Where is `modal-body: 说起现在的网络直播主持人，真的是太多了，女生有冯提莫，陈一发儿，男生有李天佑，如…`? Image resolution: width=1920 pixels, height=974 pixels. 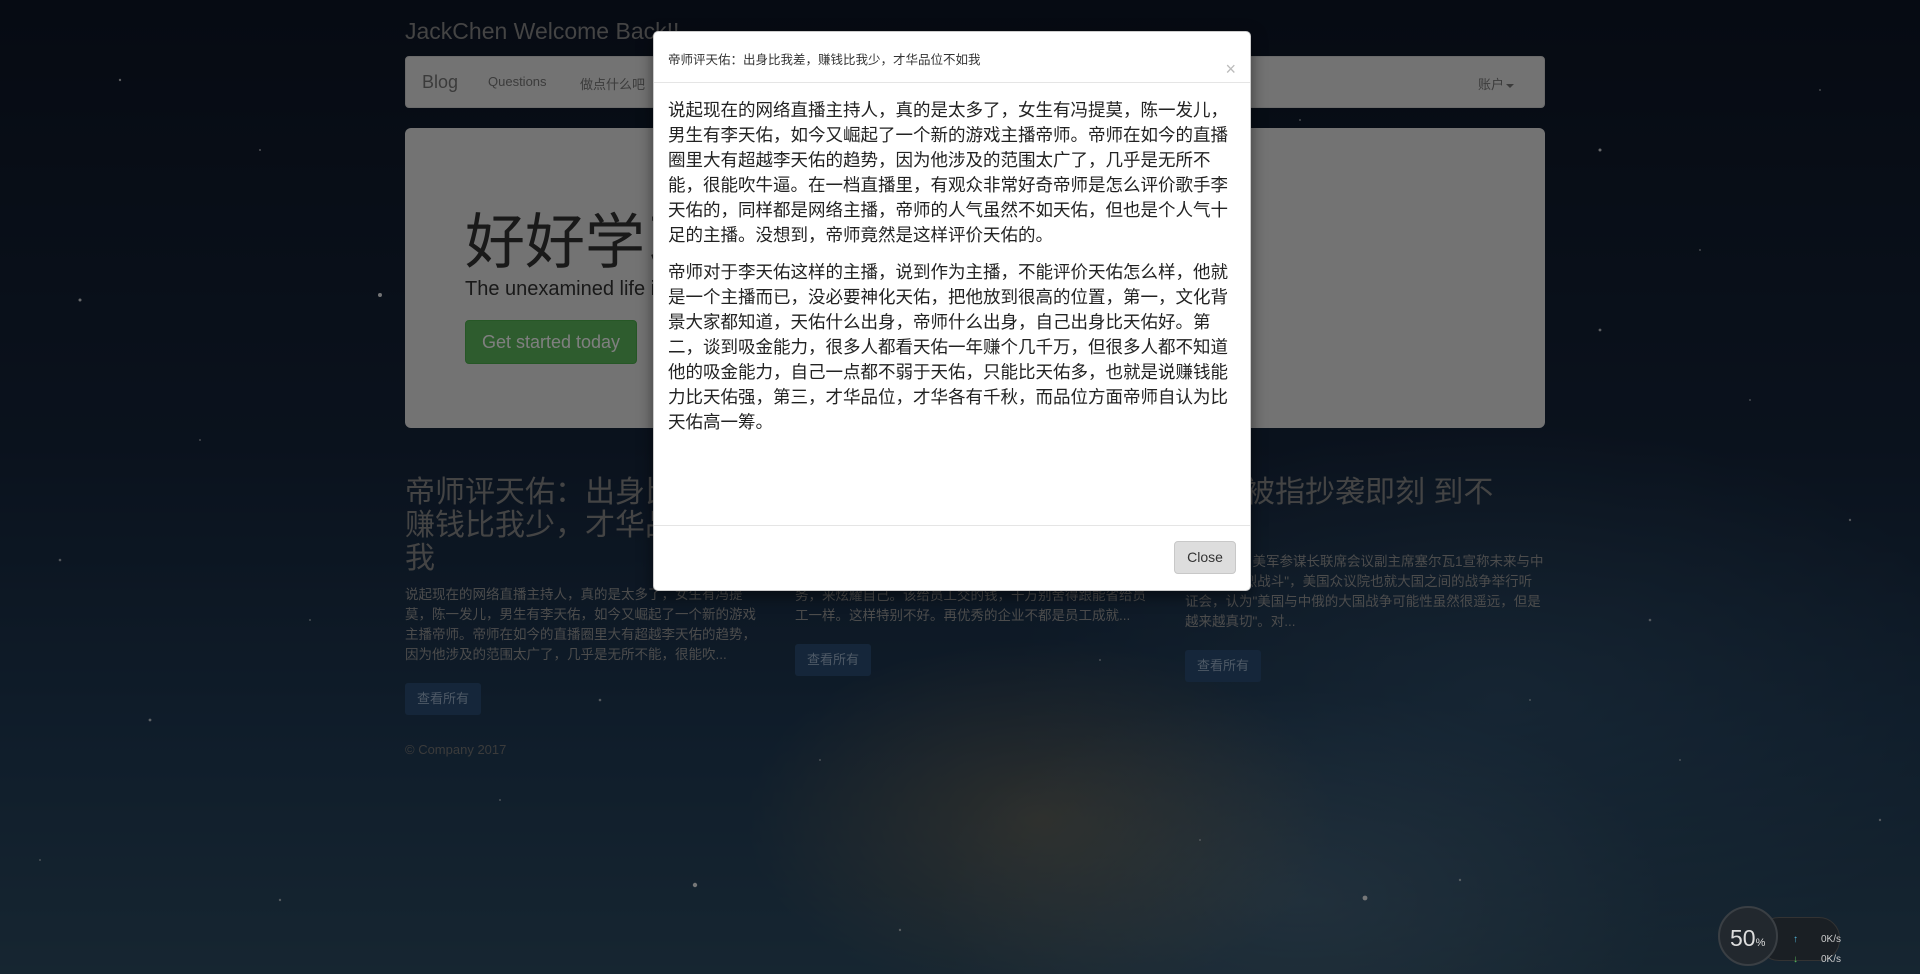
modal-body: 说起现在的网络直播主持人，真的是太多了，女生有冯提莫，陈一发儿，男生有李天佑，如… is located at coordinates (948, 272).